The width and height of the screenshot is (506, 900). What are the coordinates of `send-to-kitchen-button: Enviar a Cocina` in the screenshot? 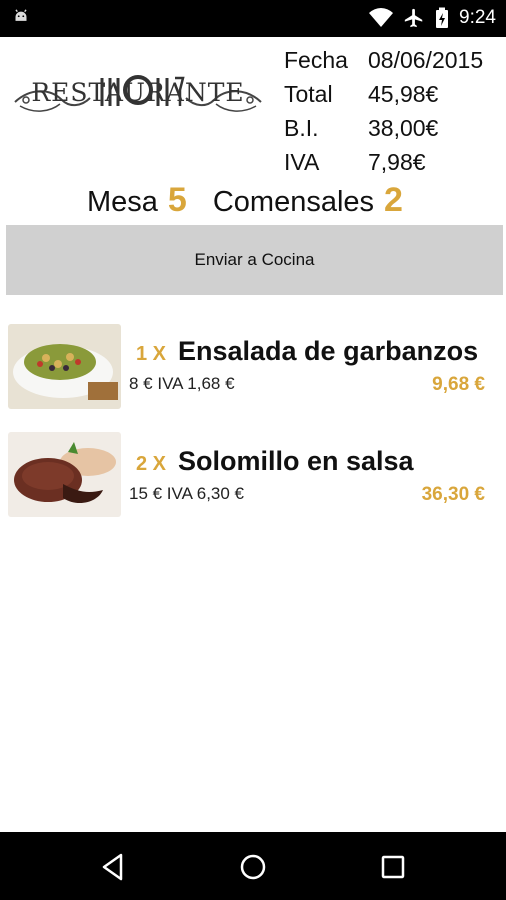 It's located at (254, 260).